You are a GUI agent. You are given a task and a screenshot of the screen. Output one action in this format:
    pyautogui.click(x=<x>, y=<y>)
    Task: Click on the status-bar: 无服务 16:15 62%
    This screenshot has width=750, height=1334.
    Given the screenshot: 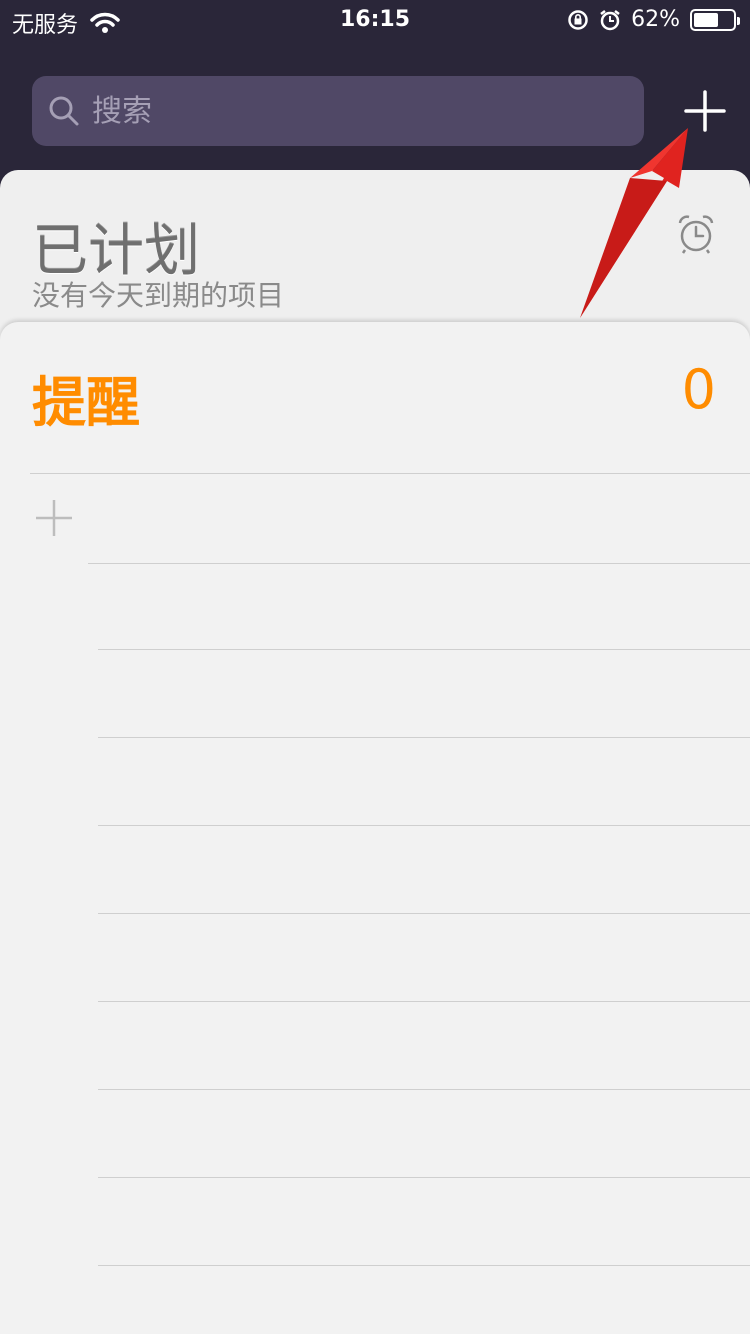 What is the action you would take?
    pyautogui.click(x=375, y=20)
    